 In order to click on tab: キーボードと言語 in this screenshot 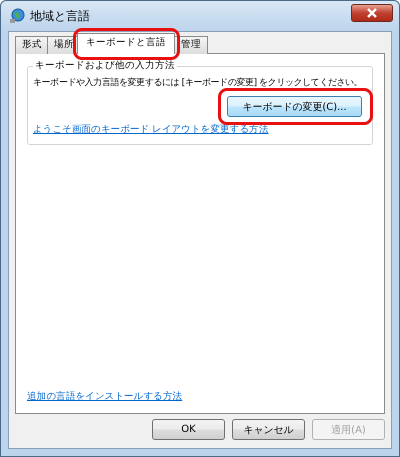, I will do `click(126, 43)`.